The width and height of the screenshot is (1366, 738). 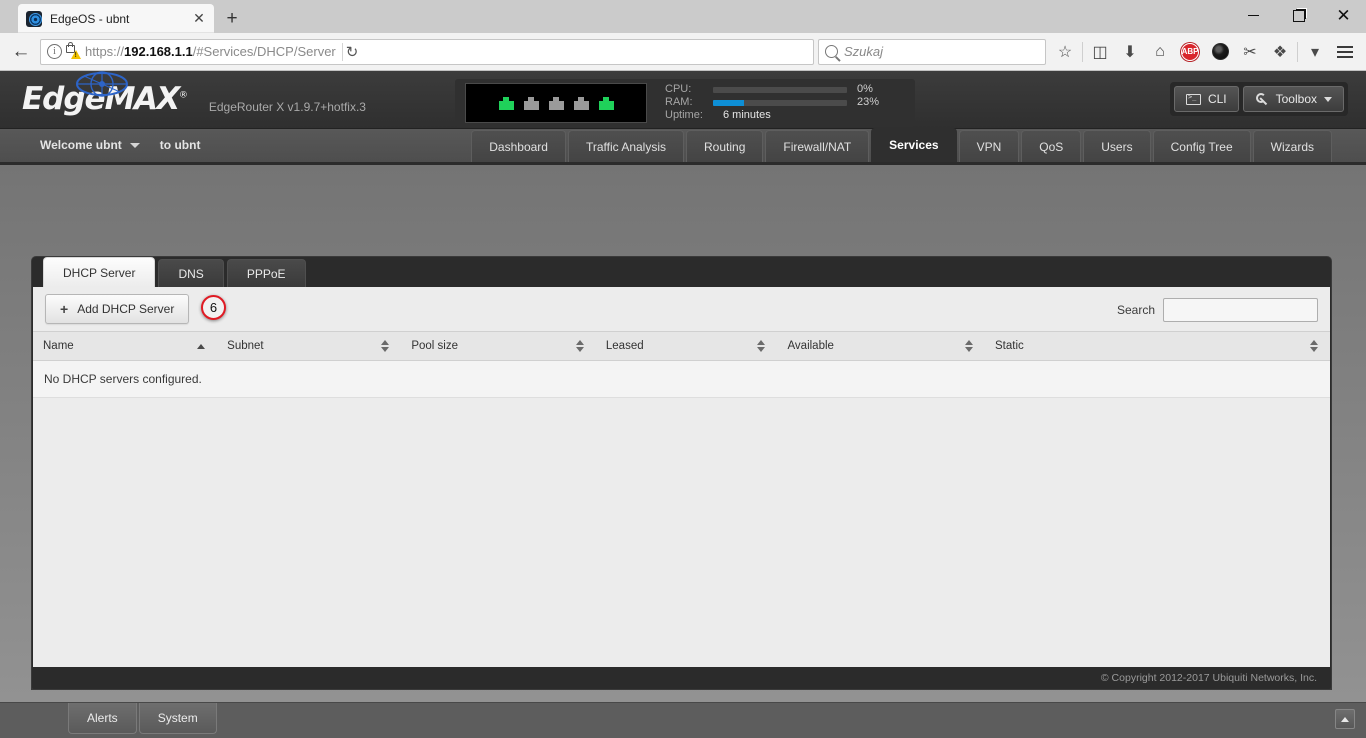 I want to click on globe-arc-icon, so click(x=102, y=84).